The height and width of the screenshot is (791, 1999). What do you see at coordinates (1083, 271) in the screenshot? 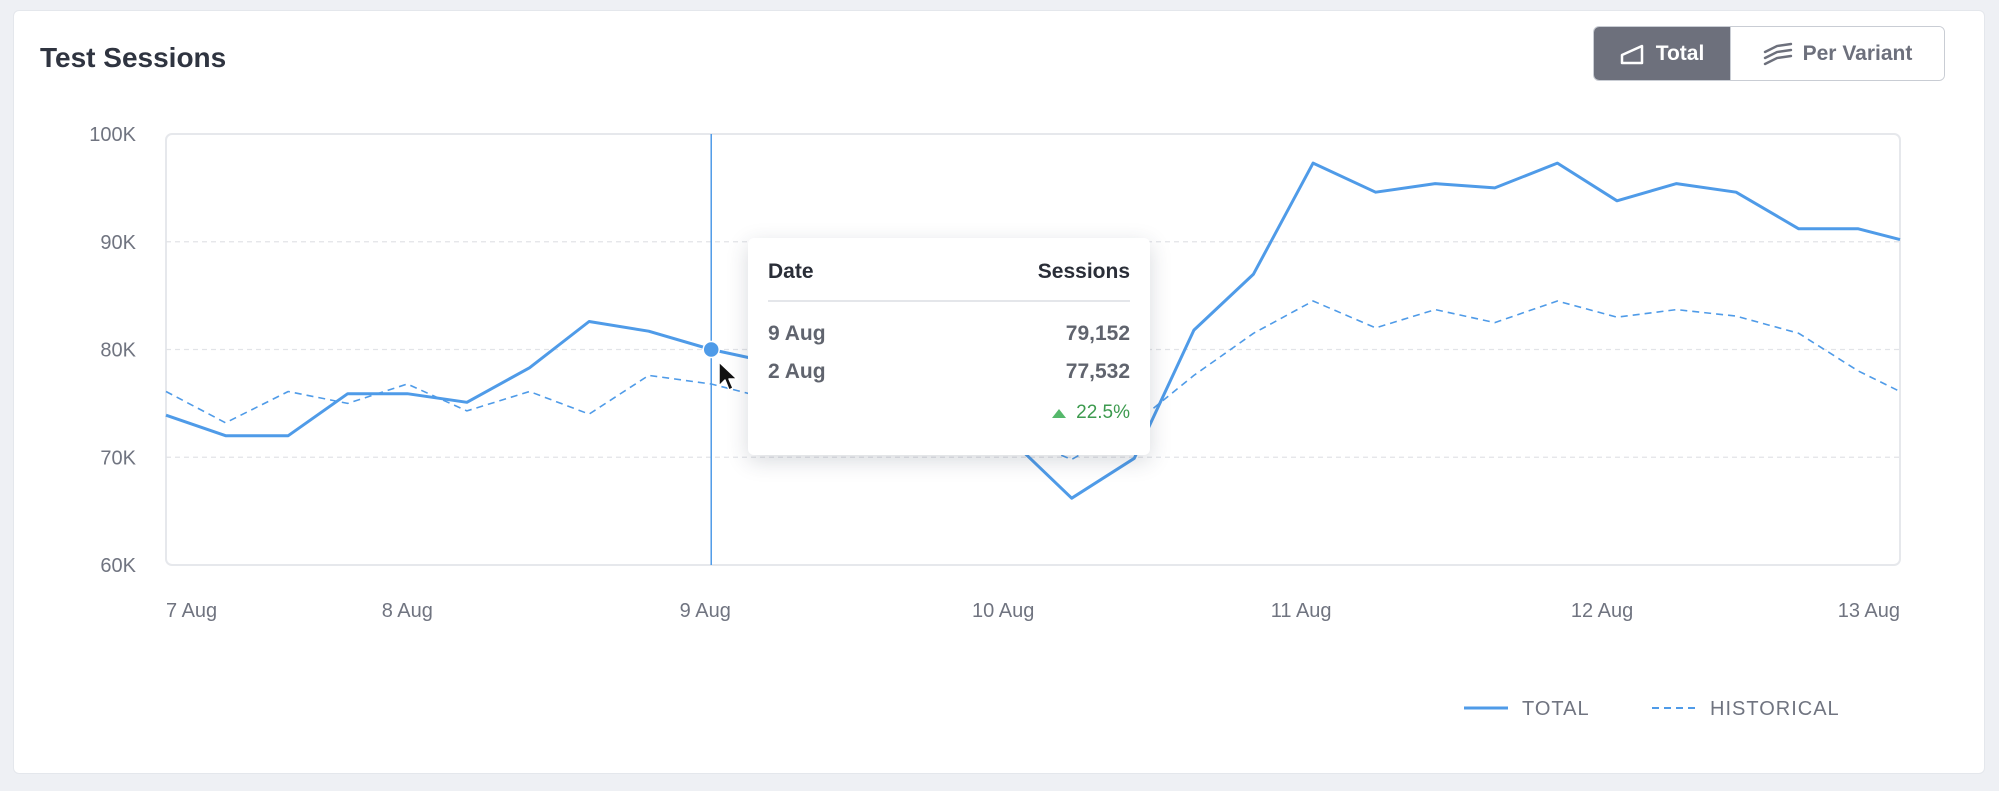
I see `tooltip-sessions-header: Sessions` at bounding box center [1083, 271].